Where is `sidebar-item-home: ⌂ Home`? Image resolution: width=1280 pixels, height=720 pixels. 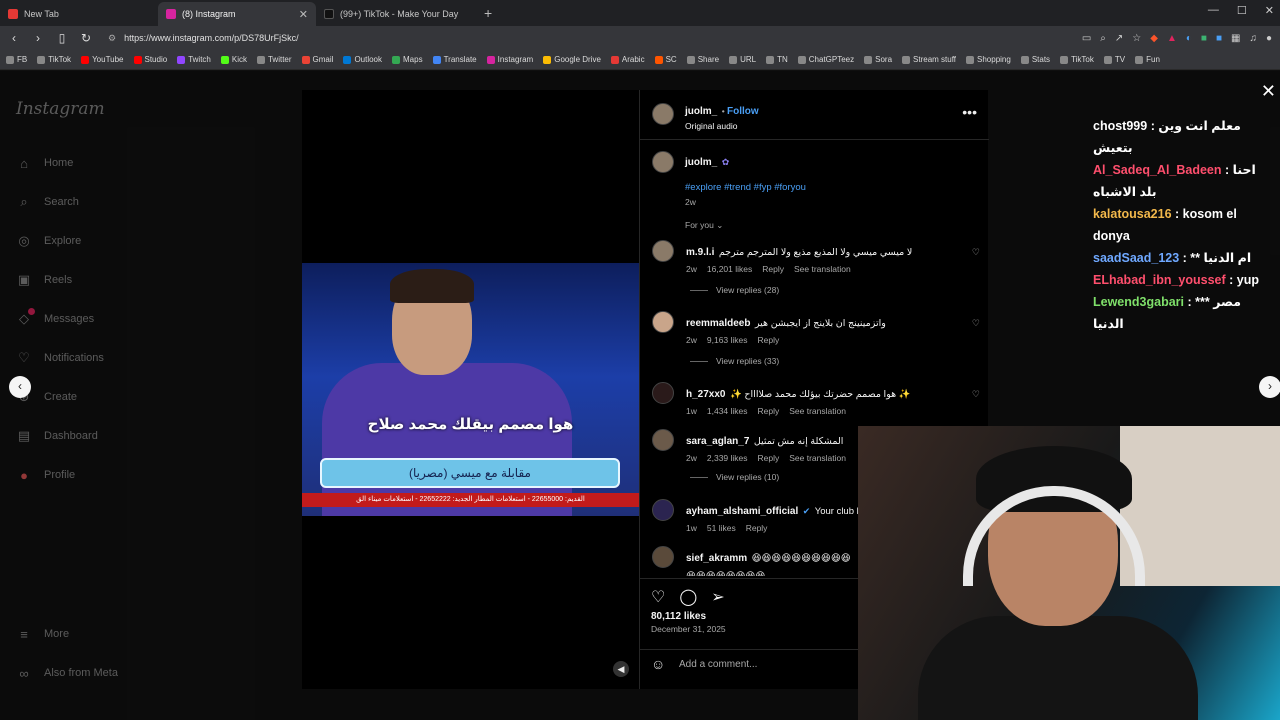
sidebar-item-home: ⌂ Home is located at coordinates (44, 163).